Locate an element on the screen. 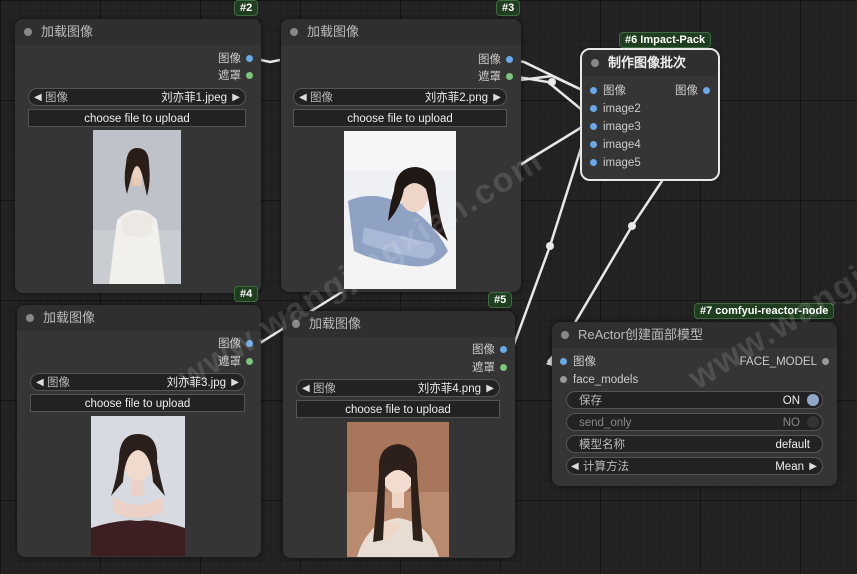  node-title-bar: ReActor创建面部模型 is located at coordinates (694, 335).